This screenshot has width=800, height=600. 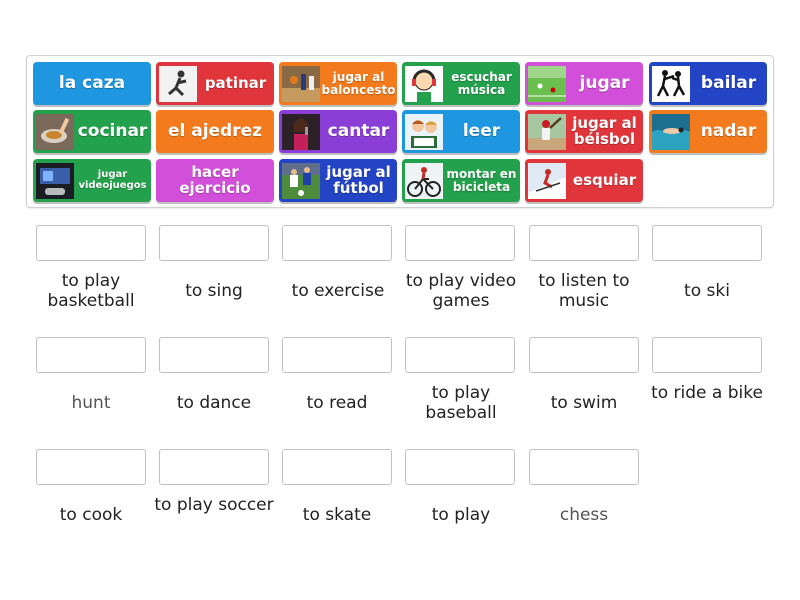 What do you see at coordinates (604, 82) in the screenshot?
I see `tile-label: jugar` at bounding box center [604, 82].